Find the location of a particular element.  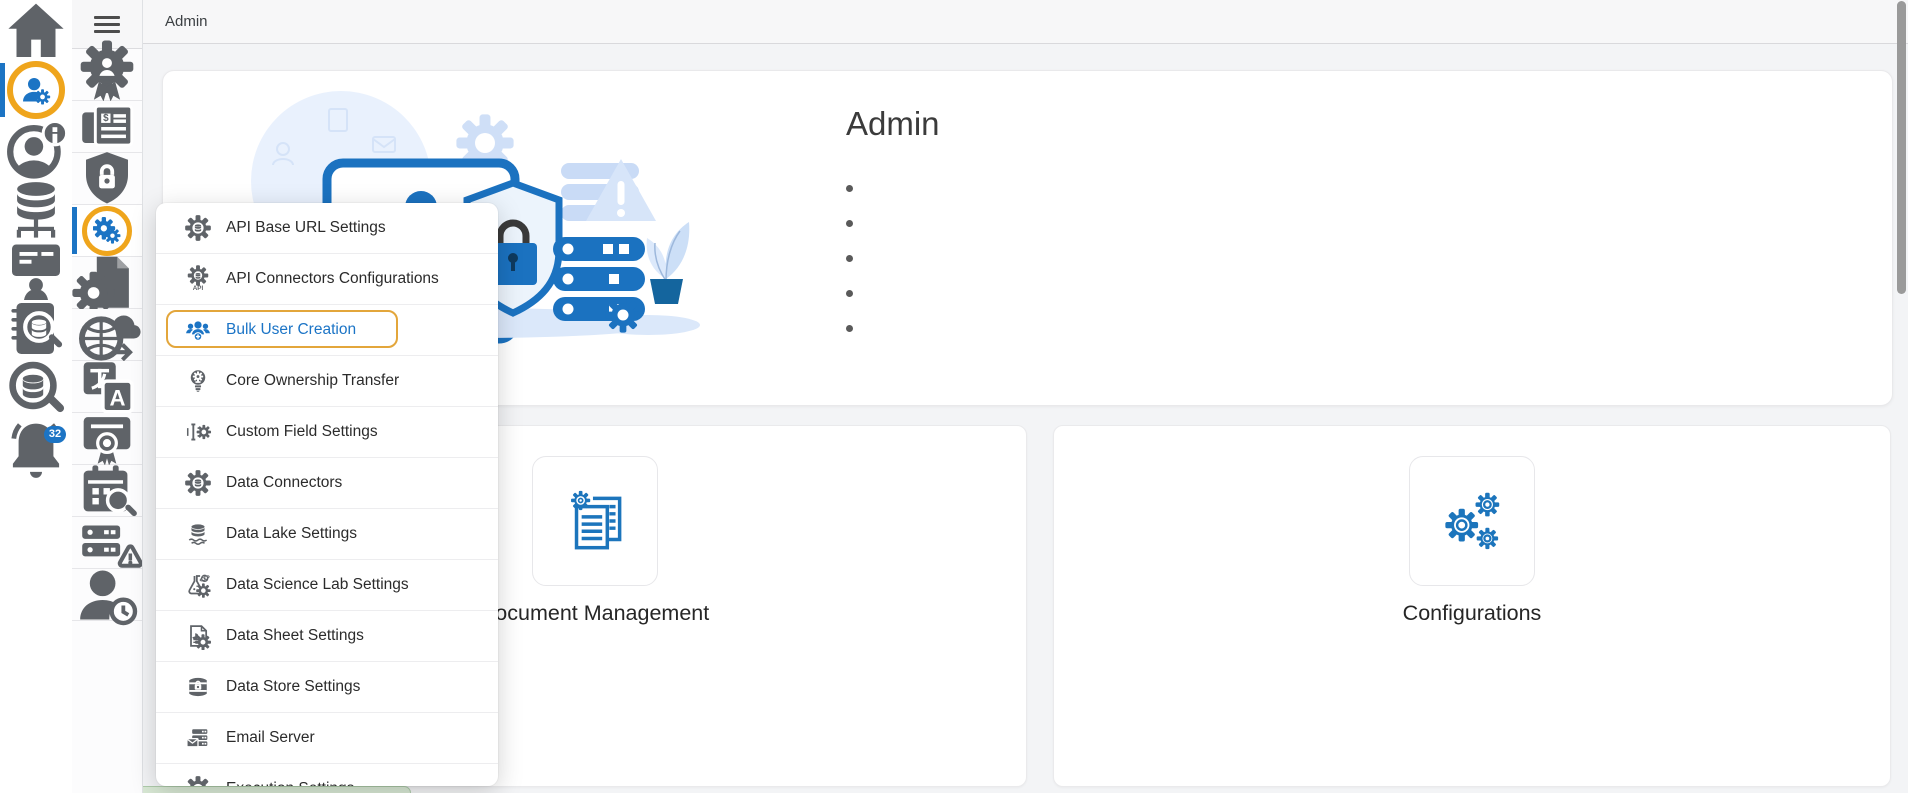

sidebar-item-notifications: 32 is located at coordinates (36, 450).